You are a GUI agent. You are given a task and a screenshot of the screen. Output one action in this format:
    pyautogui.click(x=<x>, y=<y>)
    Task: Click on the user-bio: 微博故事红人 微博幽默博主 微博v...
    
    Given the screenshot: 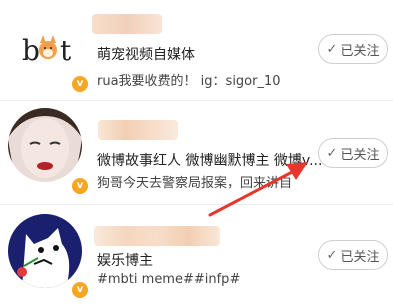 What is the action you would take?
    pyautogui.click(x=210, y=161)
    